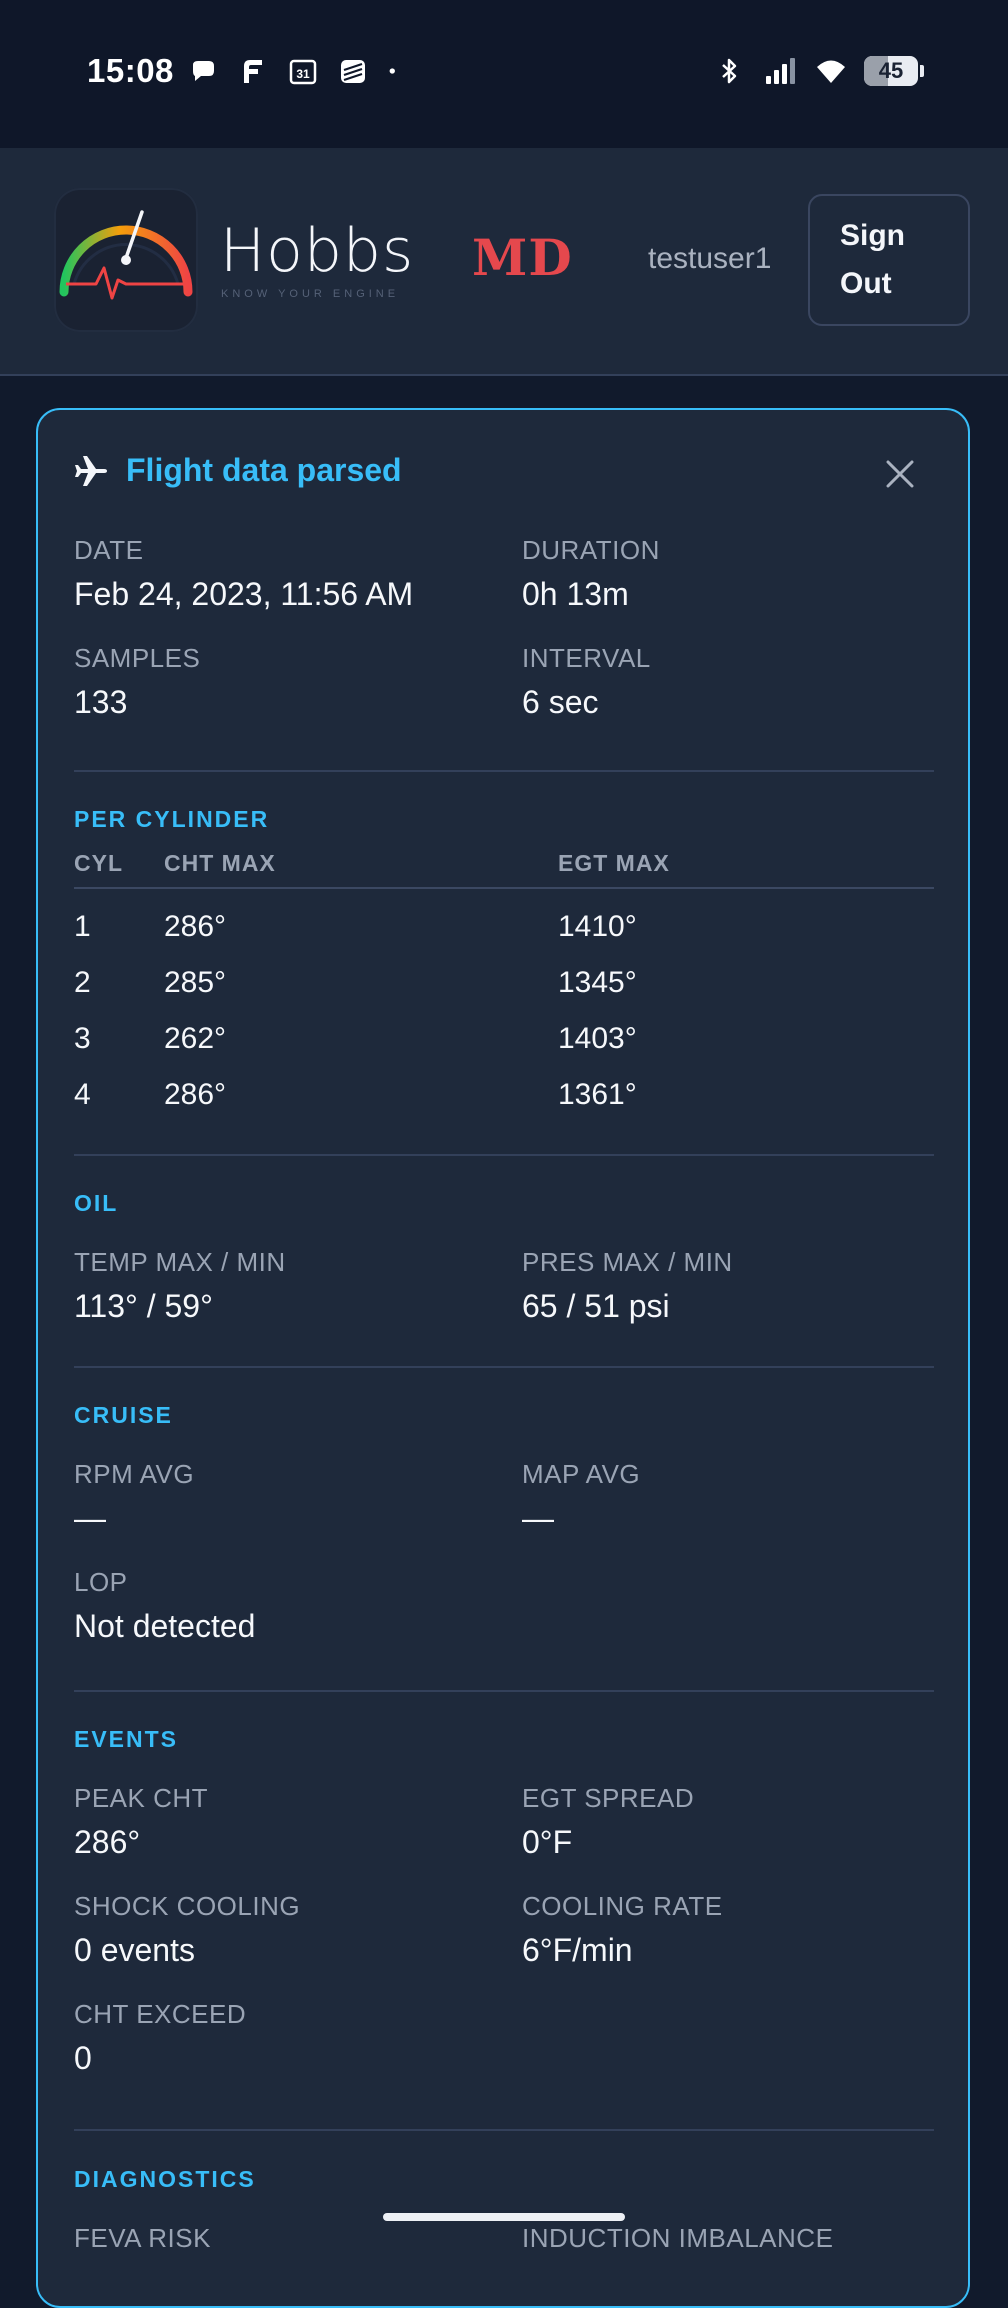  What do you see at coordinates (504, 2238) in the screenshot?
I see `diagnostics-grid: FEVA RISK INDUCTION IMBALANCE` at bounding box center [504, 2238].